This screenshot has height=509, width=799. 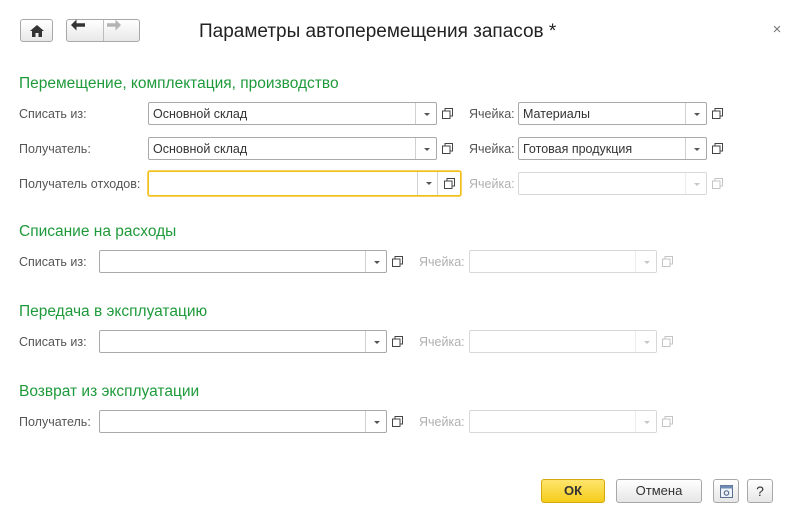 I want to click on help-button: ?, so click(x=760, y=491).